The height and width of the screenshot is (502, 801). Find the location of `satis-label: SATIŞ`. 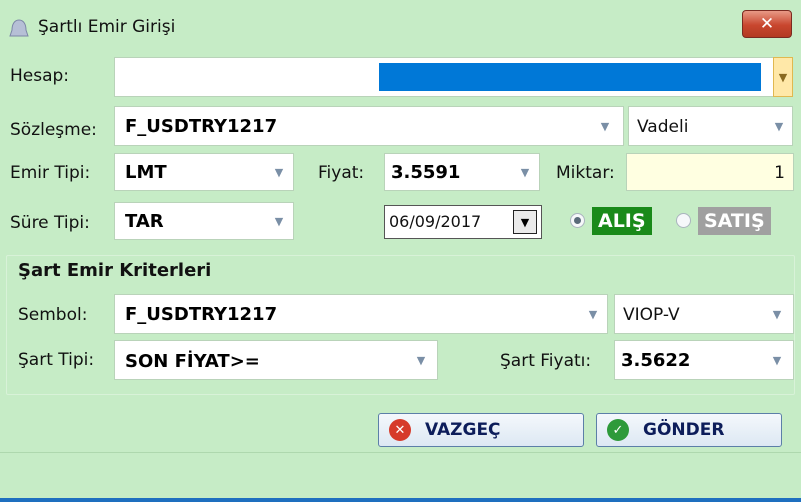

satis-label: SATIŞ is located at coordinates (734, 221).